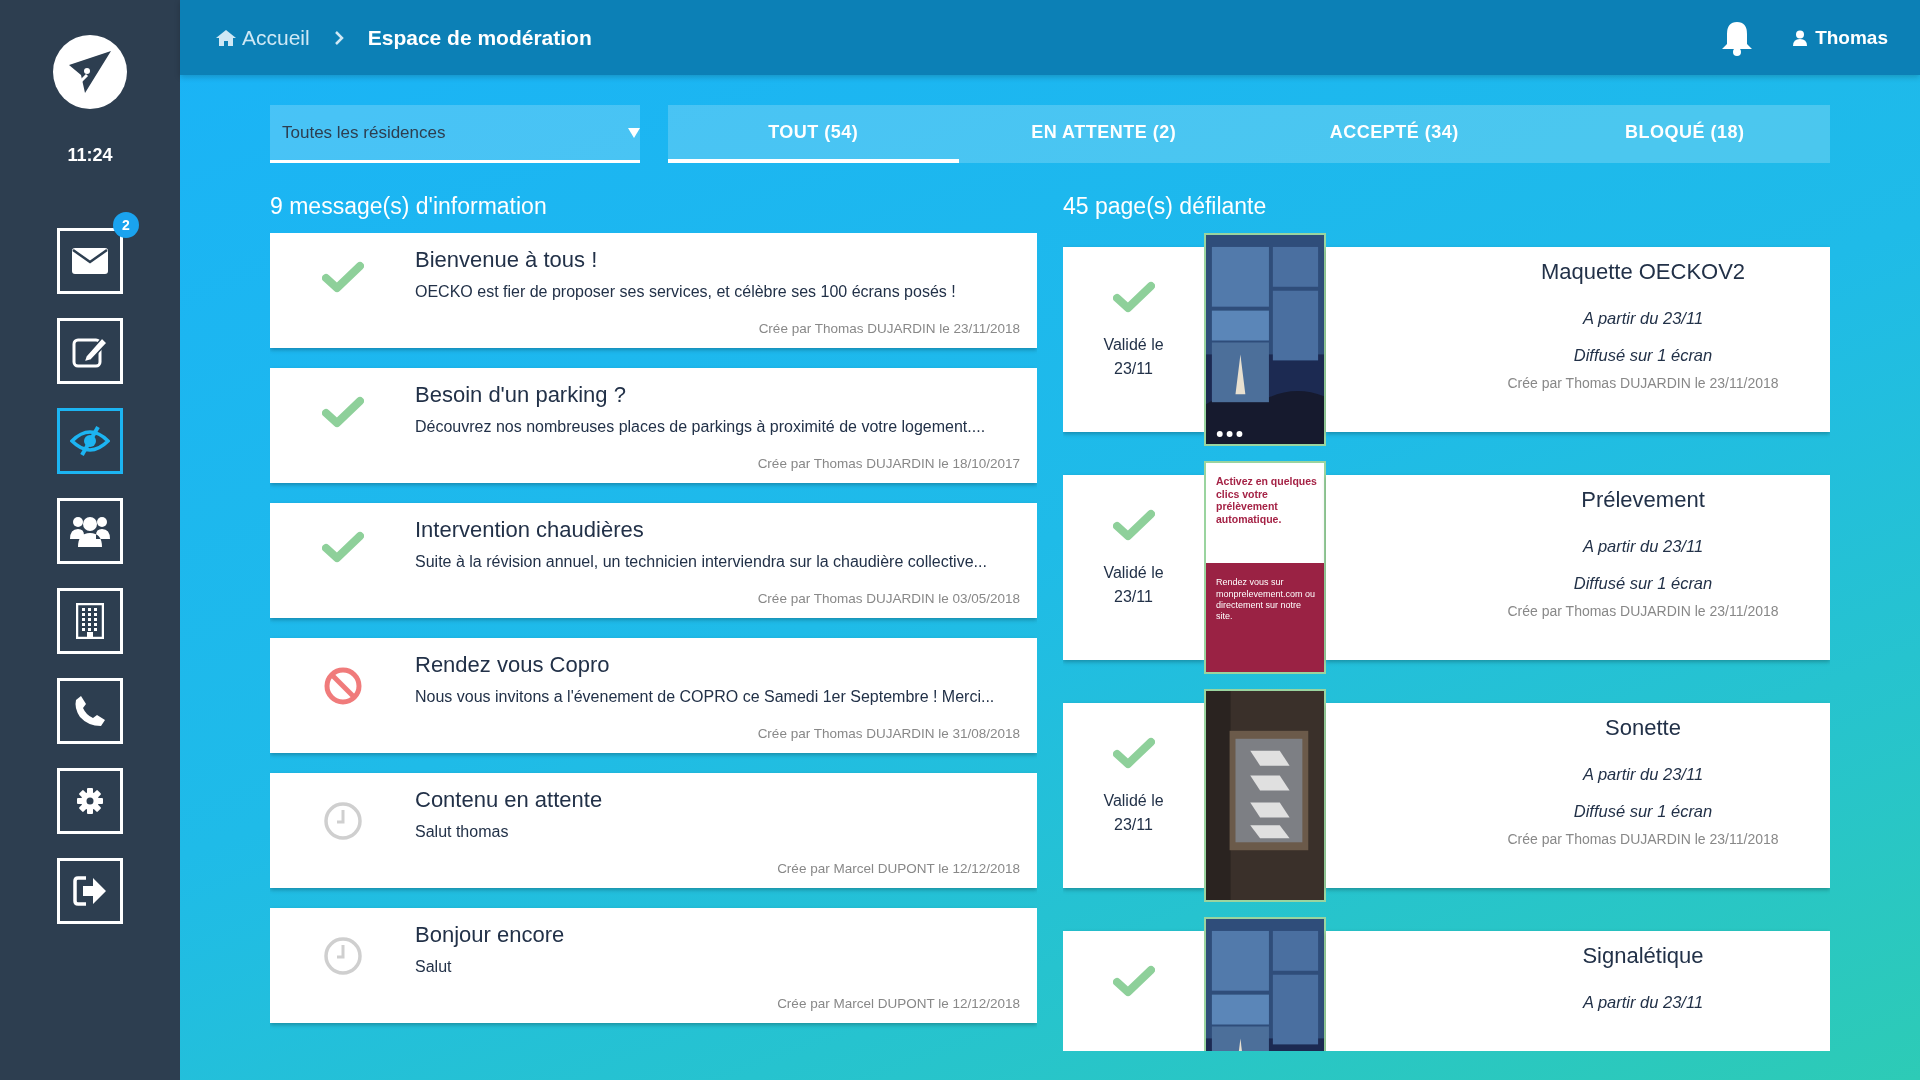 The width and height of the screenshot is (1920, 1080). I want to click on message-text: Salut, so click(434, 967).